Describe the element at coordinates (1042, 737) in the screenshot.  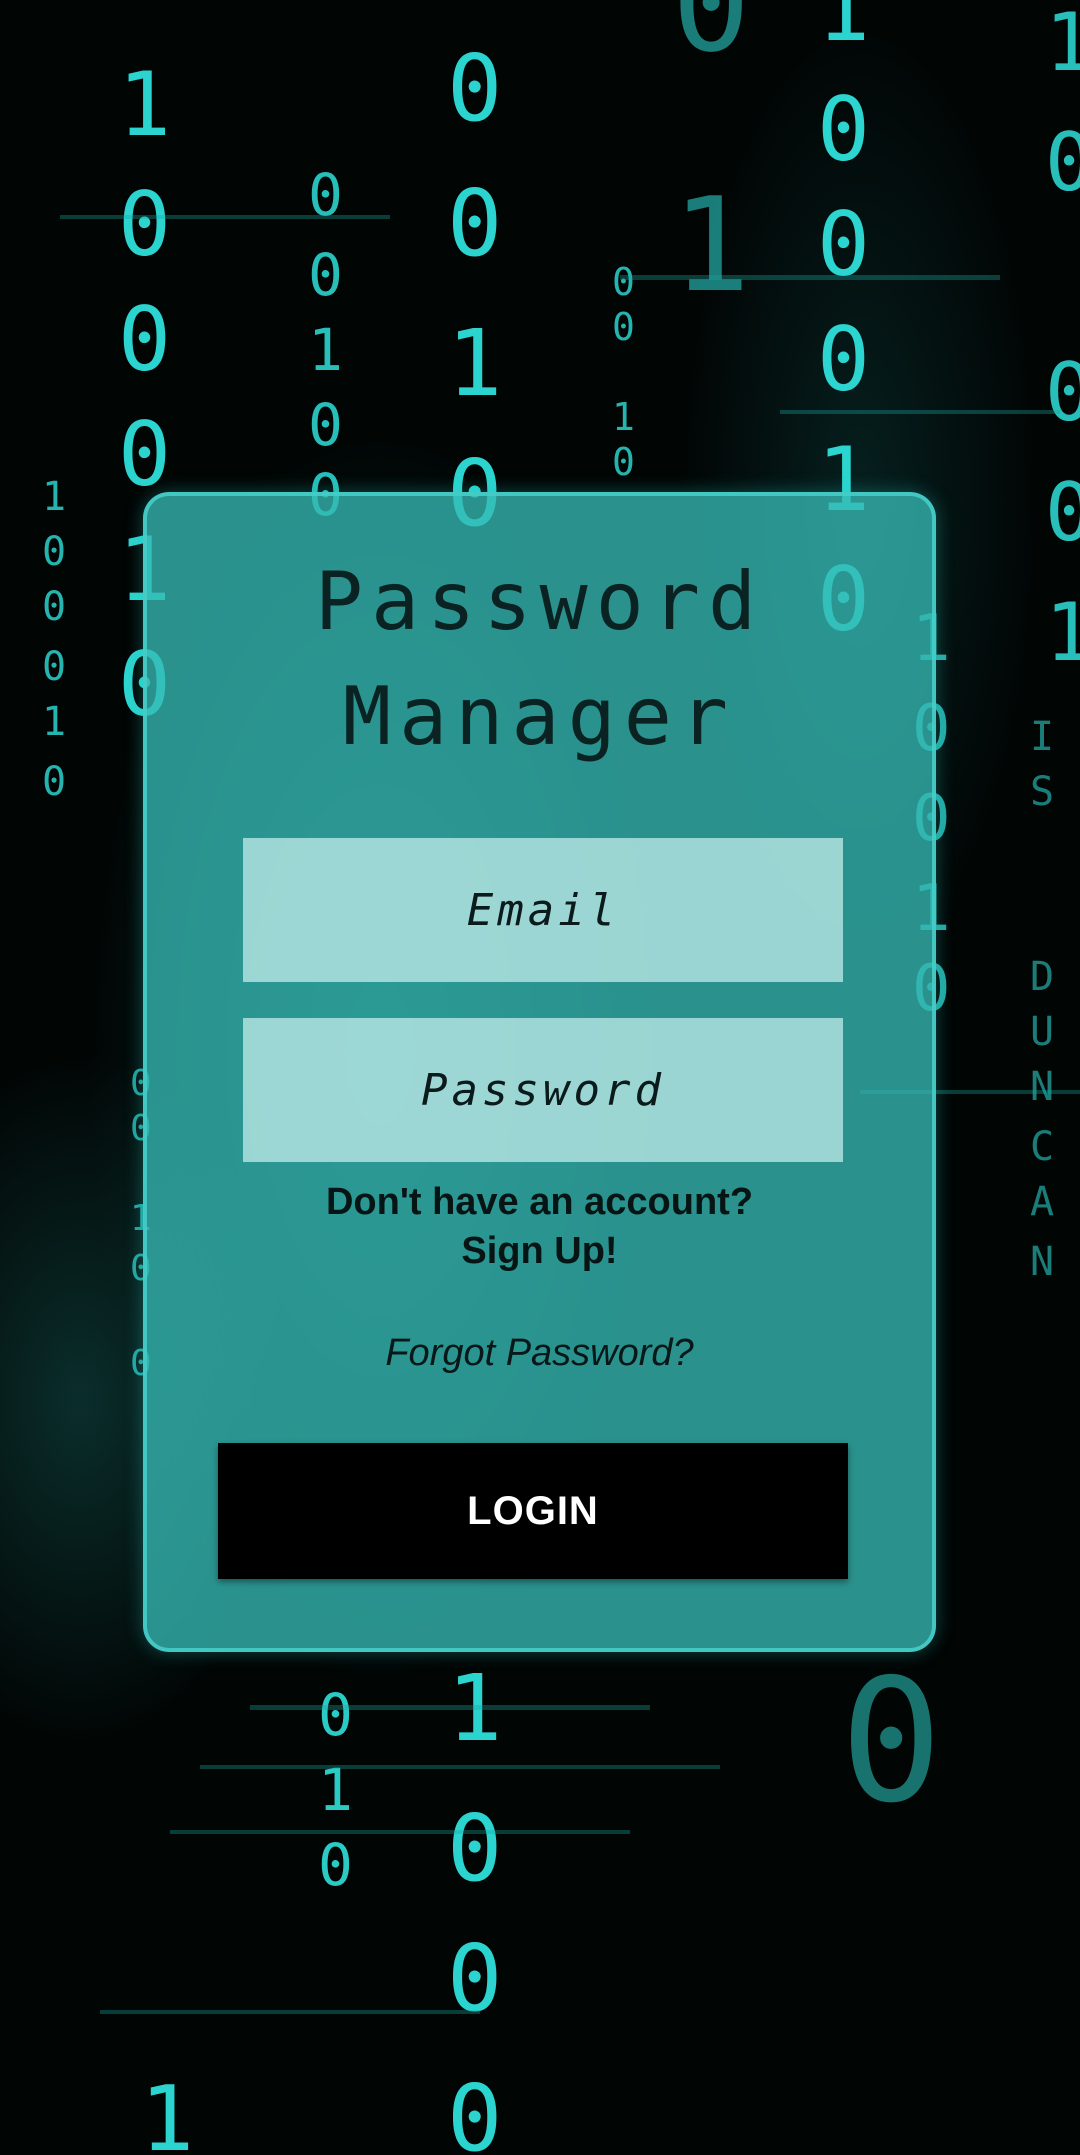
I see `svg-text: I` at that location.